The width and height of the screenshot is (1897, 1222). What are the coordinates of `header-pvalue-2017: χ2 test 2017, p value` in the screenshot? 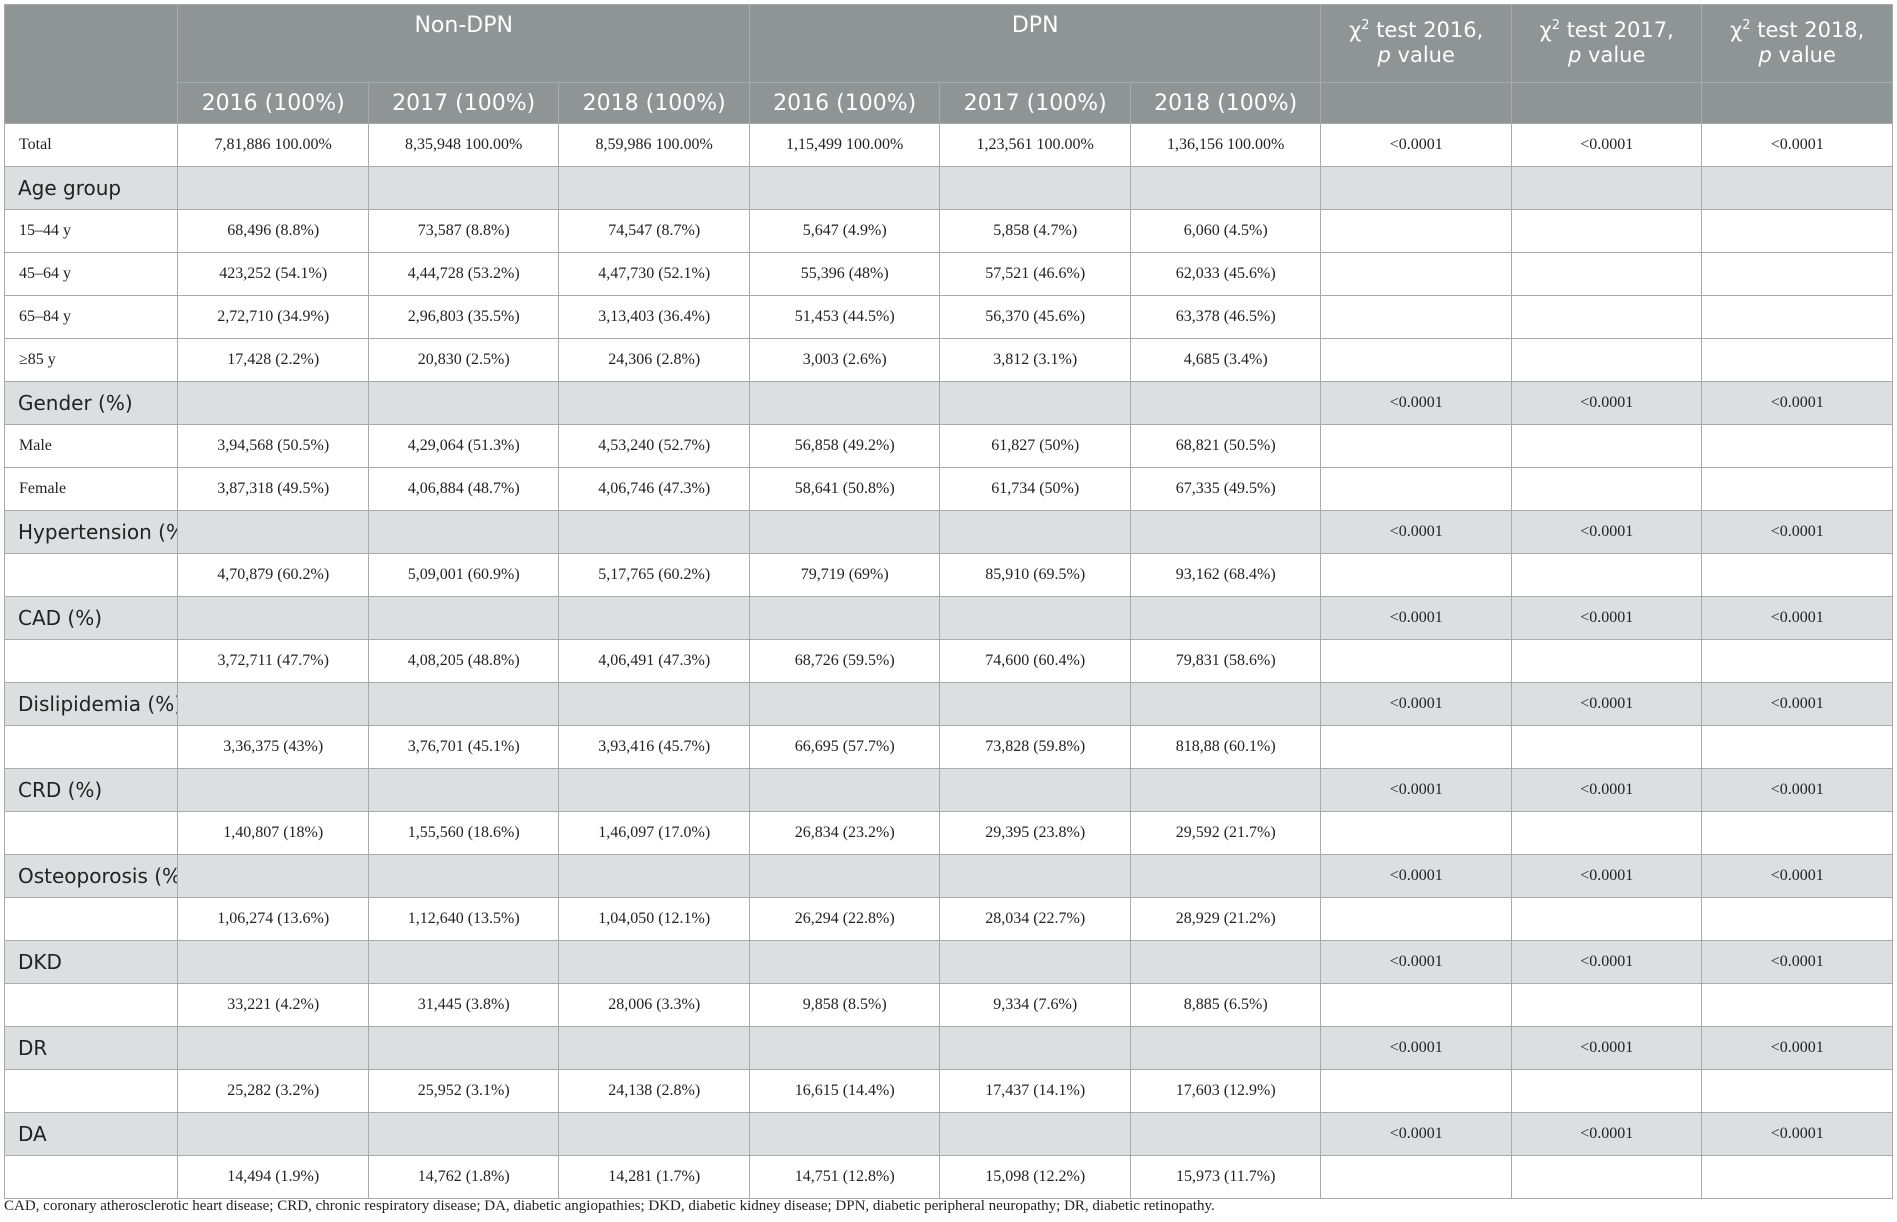 It's located at (1606, 43).